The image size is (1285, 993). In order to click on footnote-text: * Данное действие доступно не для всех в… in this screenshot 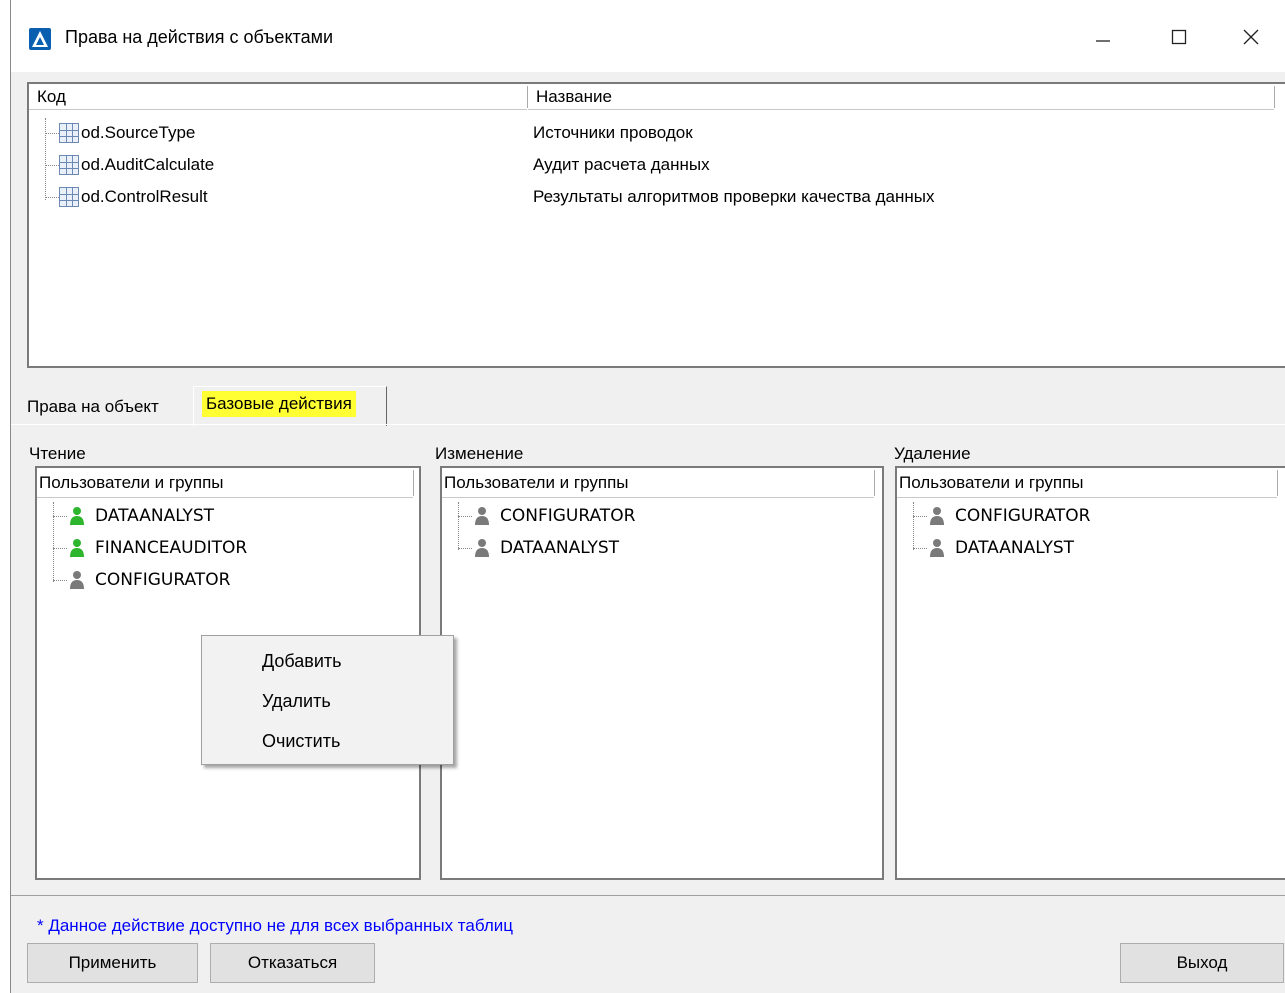, I will do `click(275, 925)`.